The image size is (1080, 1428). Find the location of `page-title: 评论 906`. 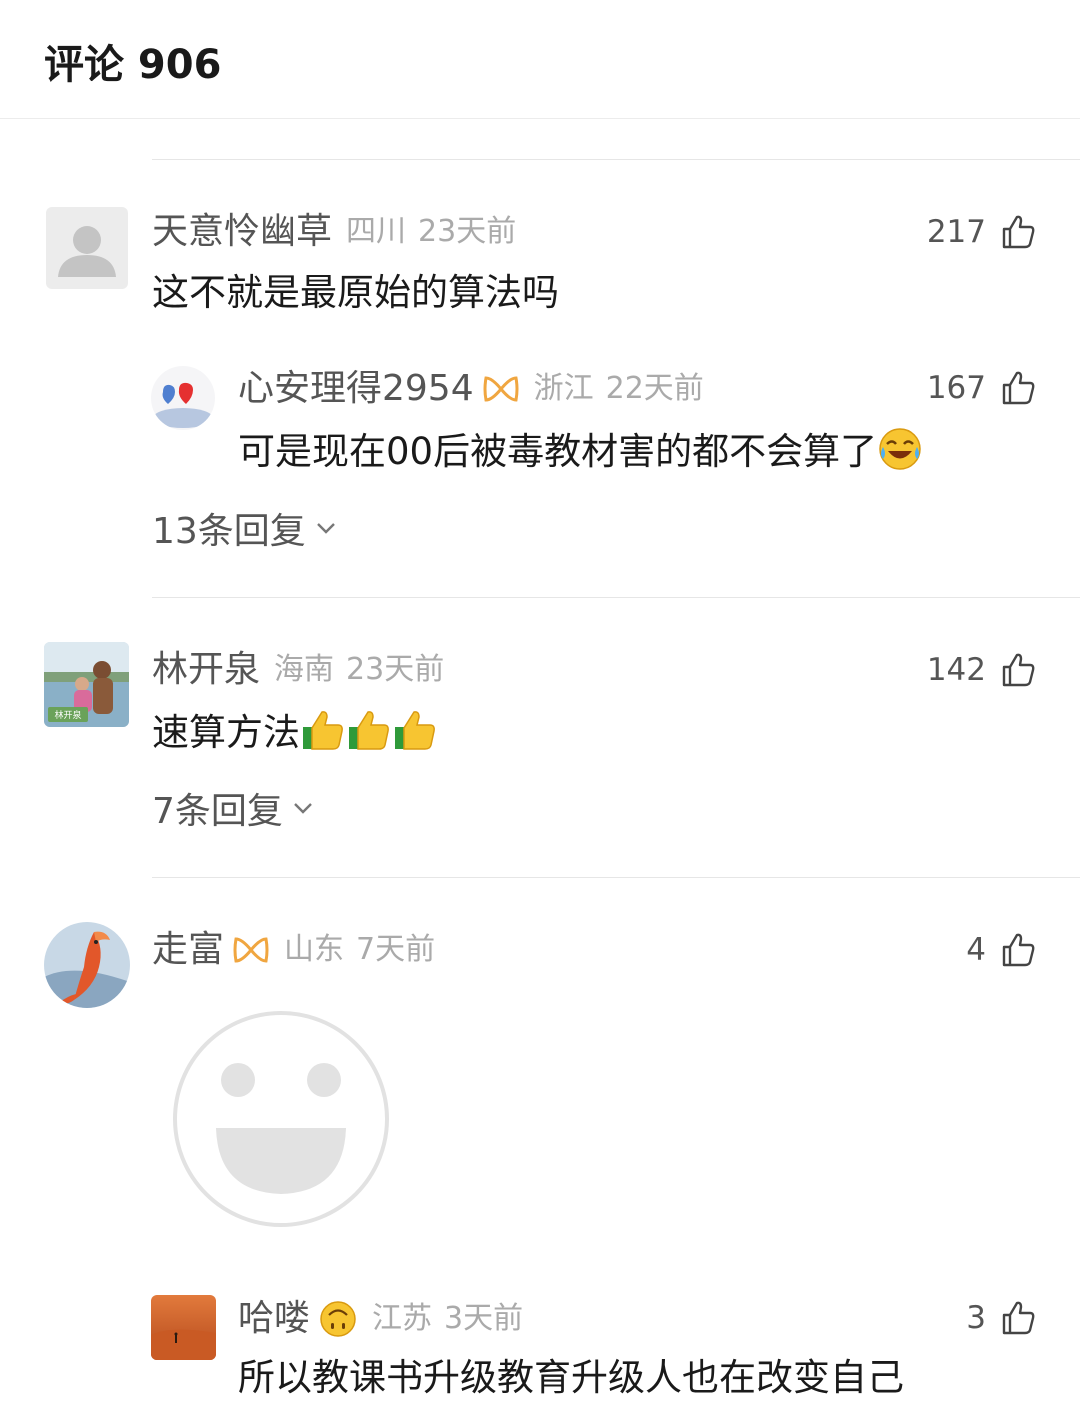

page-title: 评论 906 is located at coordinates (133, 65).